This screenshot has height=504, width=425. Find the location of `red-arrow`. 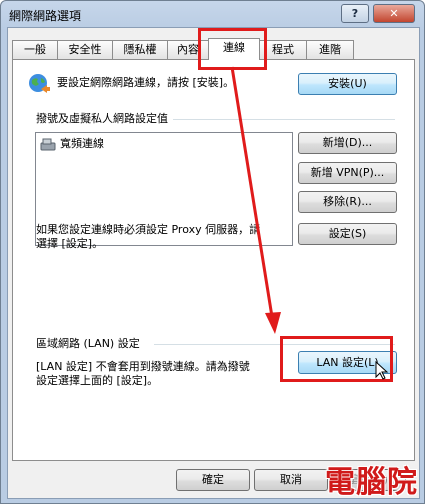

red-arrow is located at coordinates (255, 200).